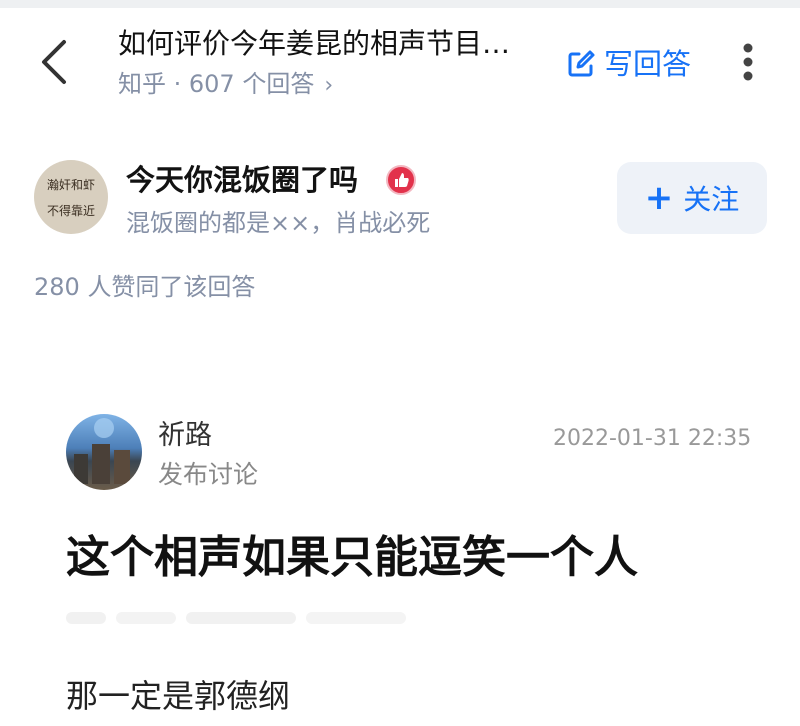  Describe the element at coordinates (104, 452) in the screenshot. I see `post-author-avatar` at that location.